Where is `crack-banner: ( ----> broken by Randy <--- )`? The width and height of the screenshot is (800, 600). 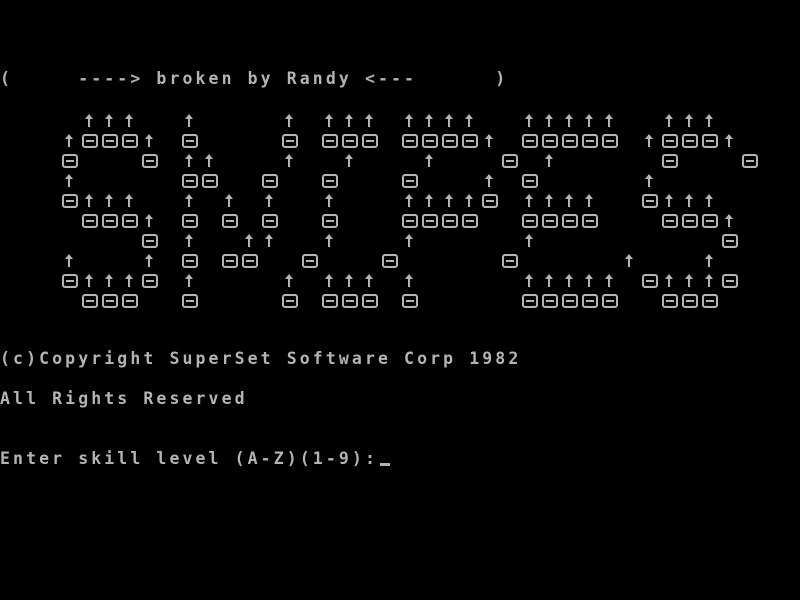
crack-banner: ( ----> broken by Randy <--- ) is located at coordinates (254, 78).